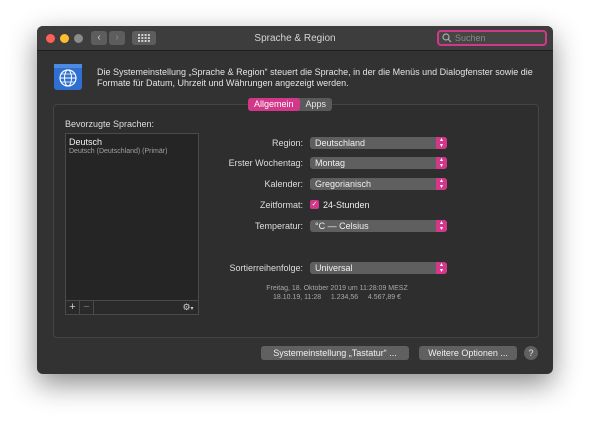  I want to click on checkmark-icon: ✓, so click(314, 204).